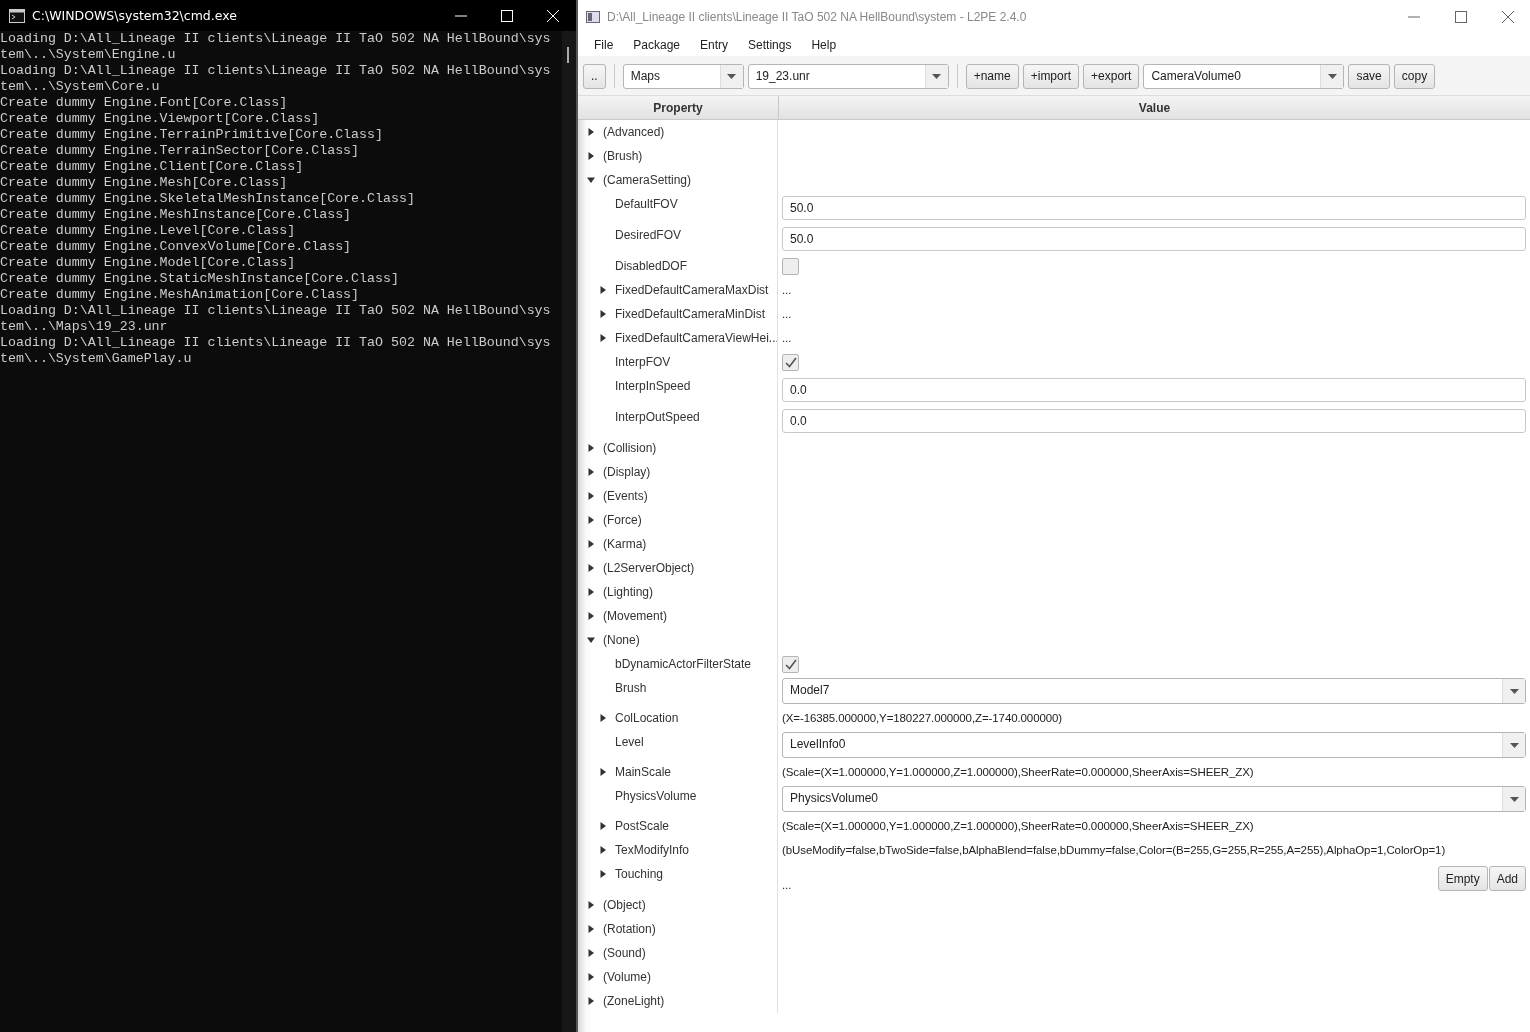 The width and height of the screenshot is (1530, 1032). Describe the element at coordinates (276, 71) in the screenshot. I see `console-line: Loading D:\All_Lineage II clients\Lineage II TaO 502 NA HellBound\sys` at that location.